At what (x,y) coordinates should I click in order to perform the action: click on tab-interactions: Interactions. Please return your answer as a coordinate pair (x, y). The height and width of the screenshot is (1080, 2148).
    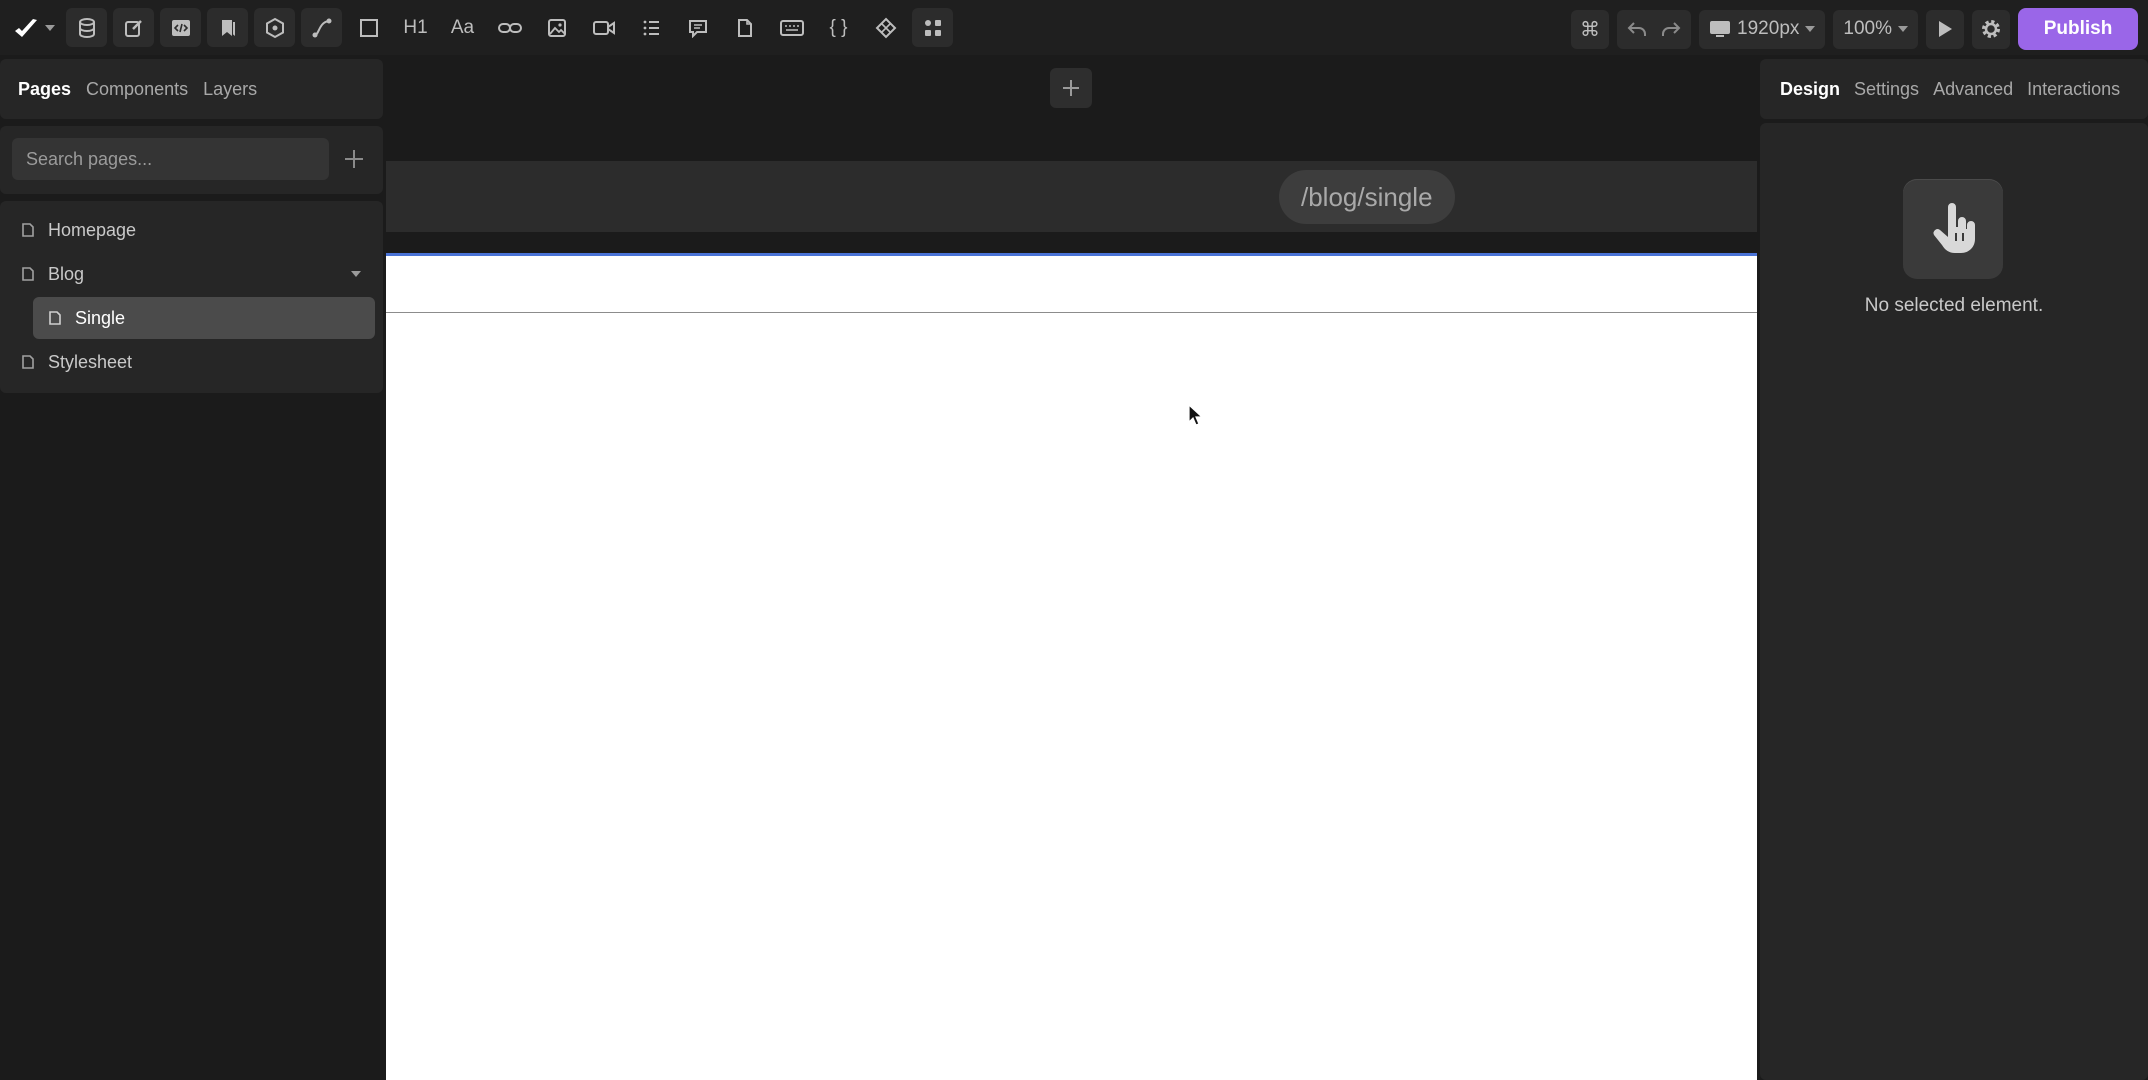
    Looking at the image, I should click on (2073, 89).